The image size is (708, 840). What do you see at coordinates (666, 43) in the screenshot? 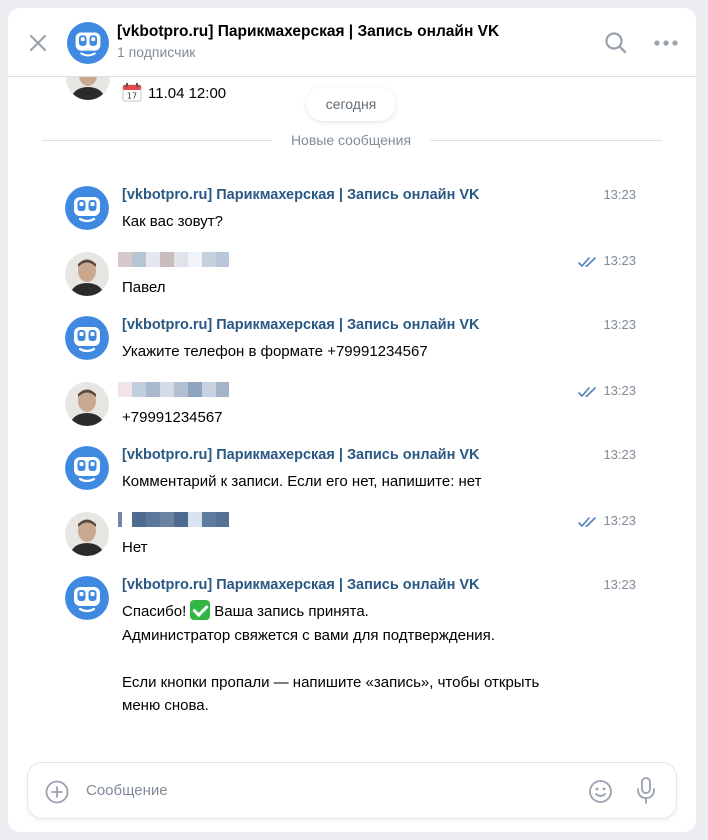
I see `more-options-icon` at bounding box center [666, 43].